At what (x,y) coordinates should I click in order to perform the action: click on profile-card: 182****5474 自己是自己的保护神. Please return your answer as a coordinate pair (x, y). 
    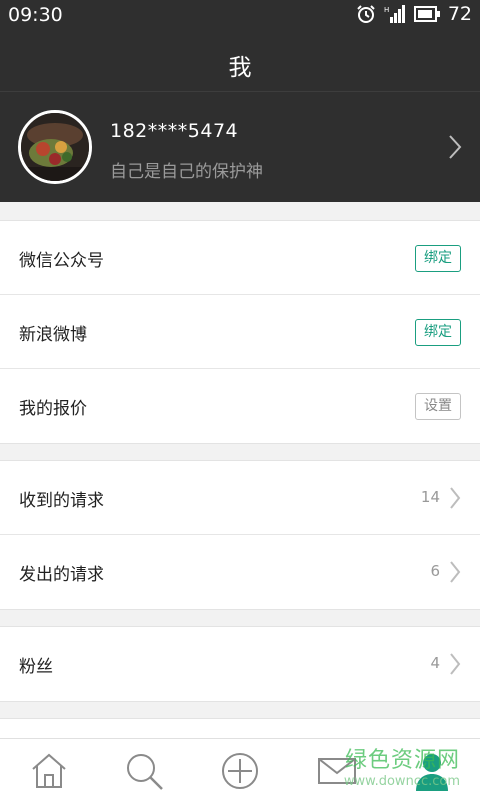
    Looking at the image, I should click on (240, 147).